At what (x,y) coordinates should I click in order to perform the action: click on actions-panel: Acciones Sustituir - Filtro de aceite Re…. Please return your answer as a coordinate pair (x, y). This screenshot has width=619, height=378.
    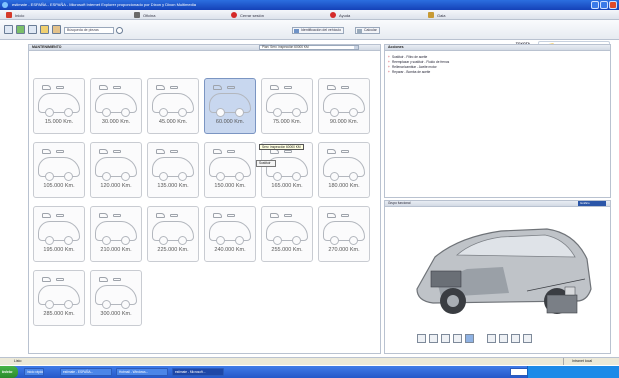
    Looking at the image, I should click on (497, 121).